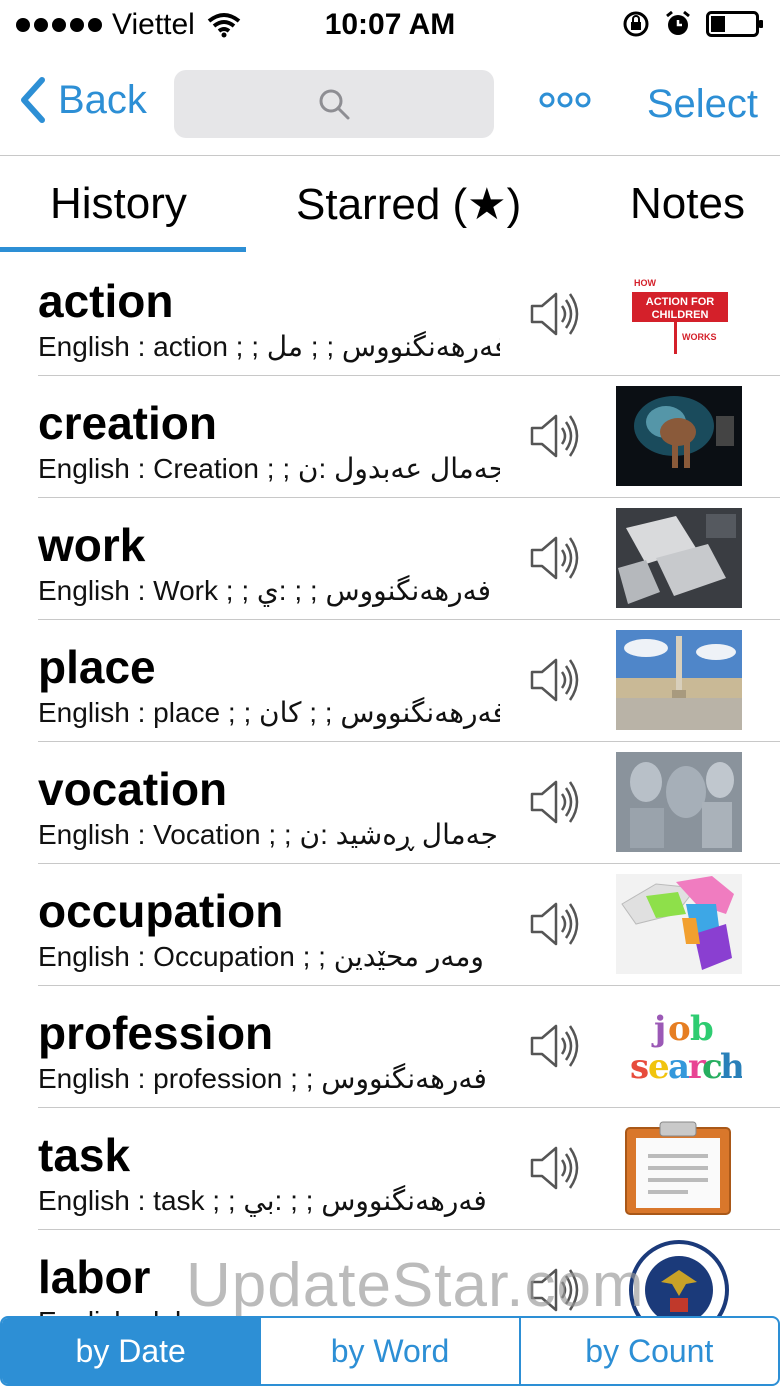  Describe the element at coordinates (102, 99) in the screenshot. I see `back-label: Back` at that location.